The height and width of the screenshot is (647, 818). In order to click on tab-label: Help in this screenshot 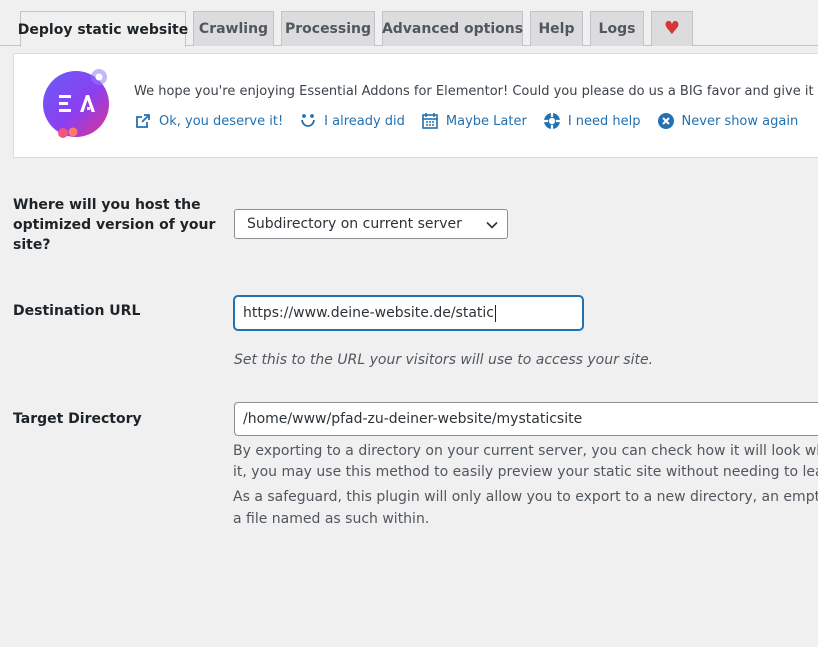, I will do `click(556, 29)`.